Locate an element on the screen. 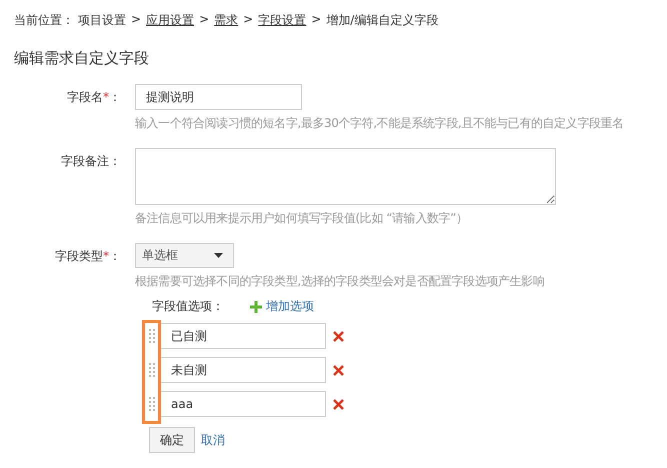 The image size is (667, 468). option-input: 未自测 is located at coordinates (243, 370).